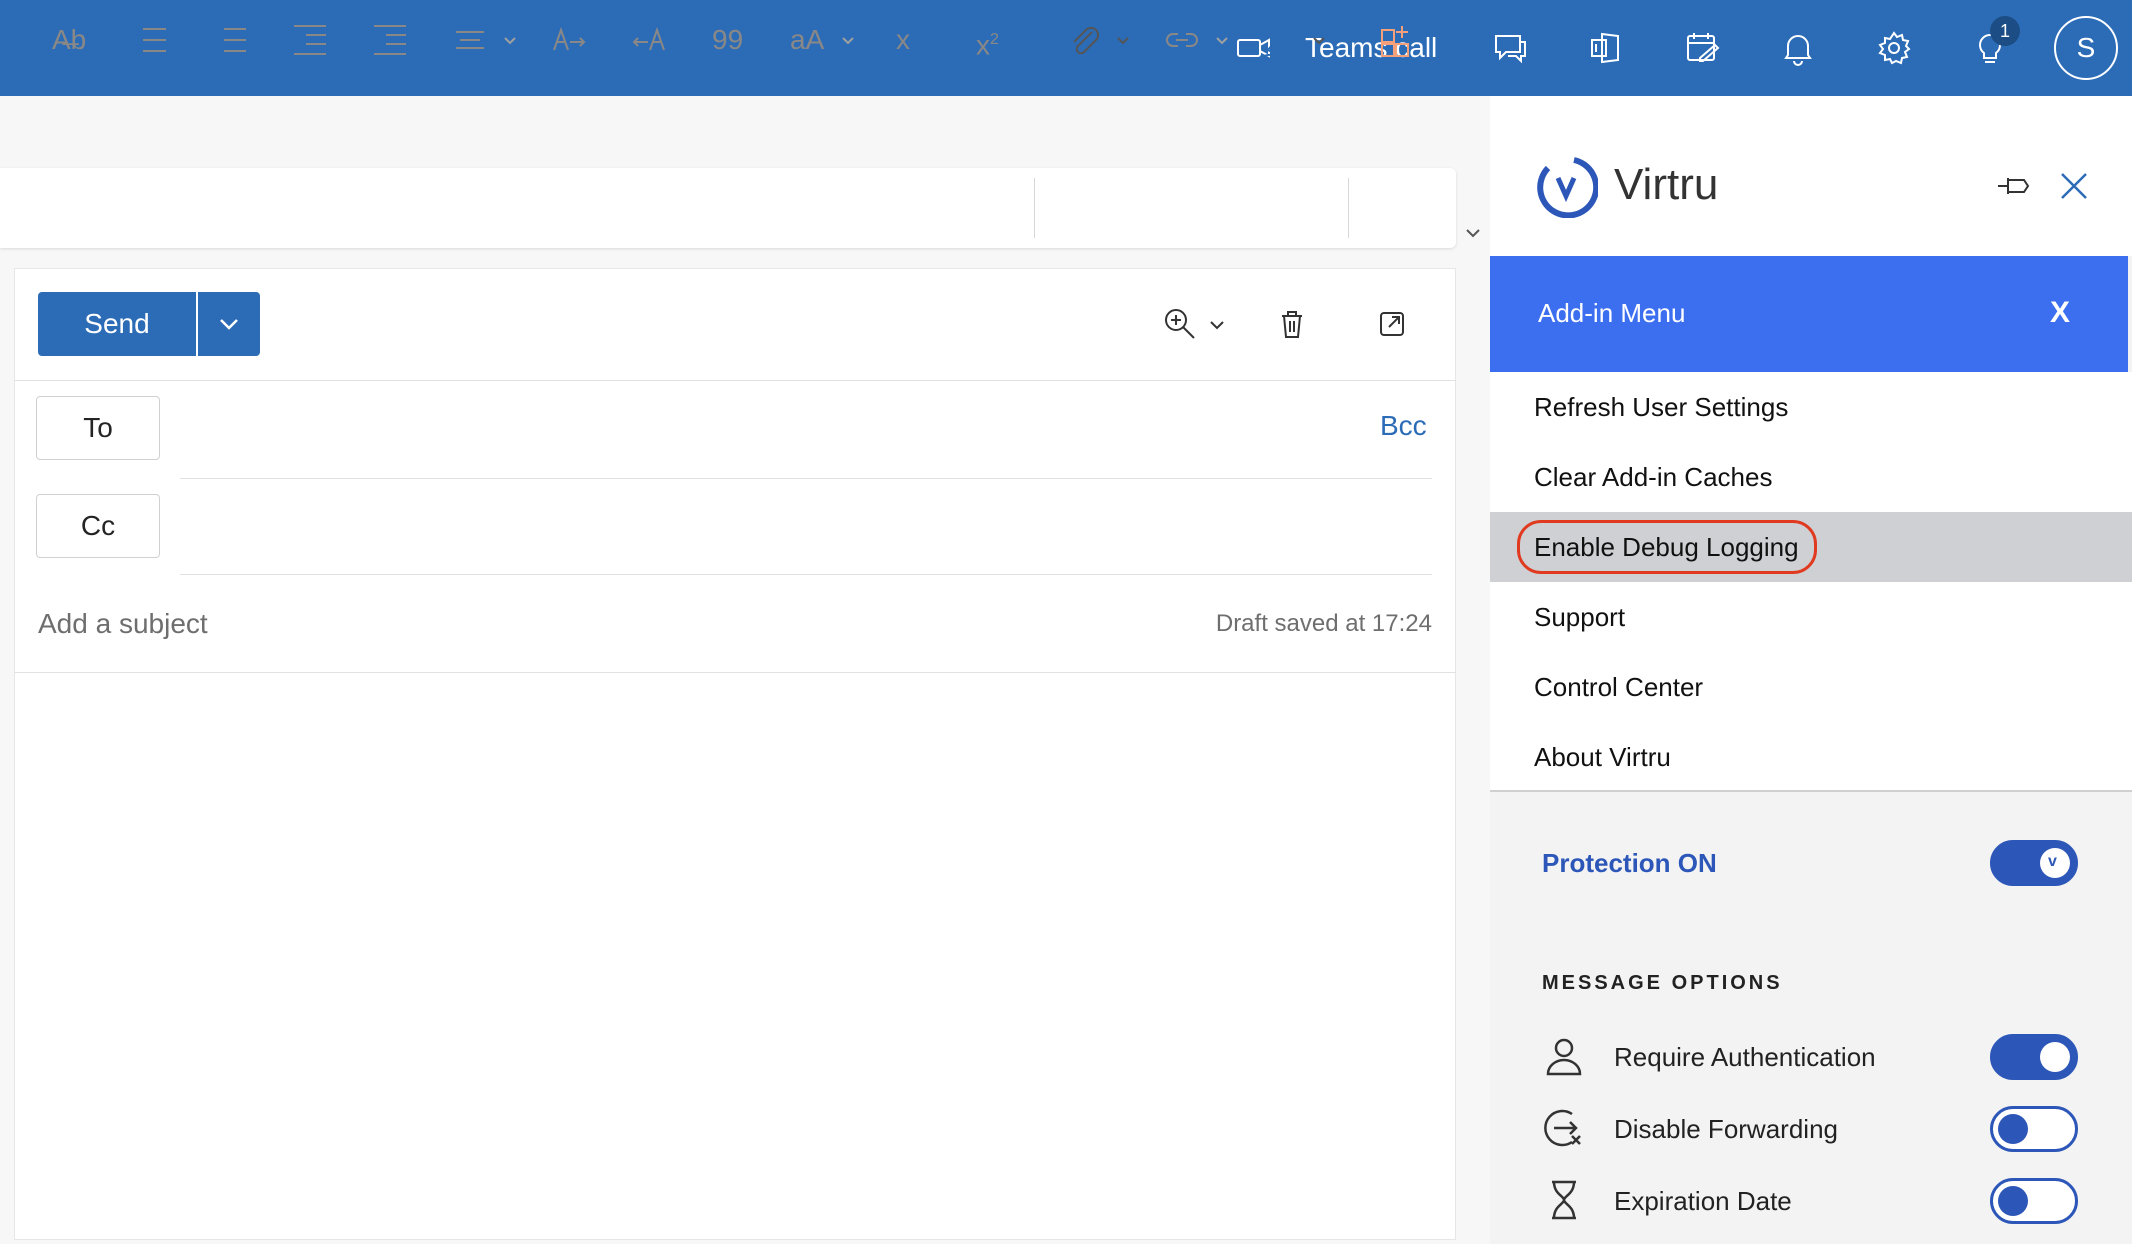  I want to click on forward-blocked-icon, so click(1564, 1128).